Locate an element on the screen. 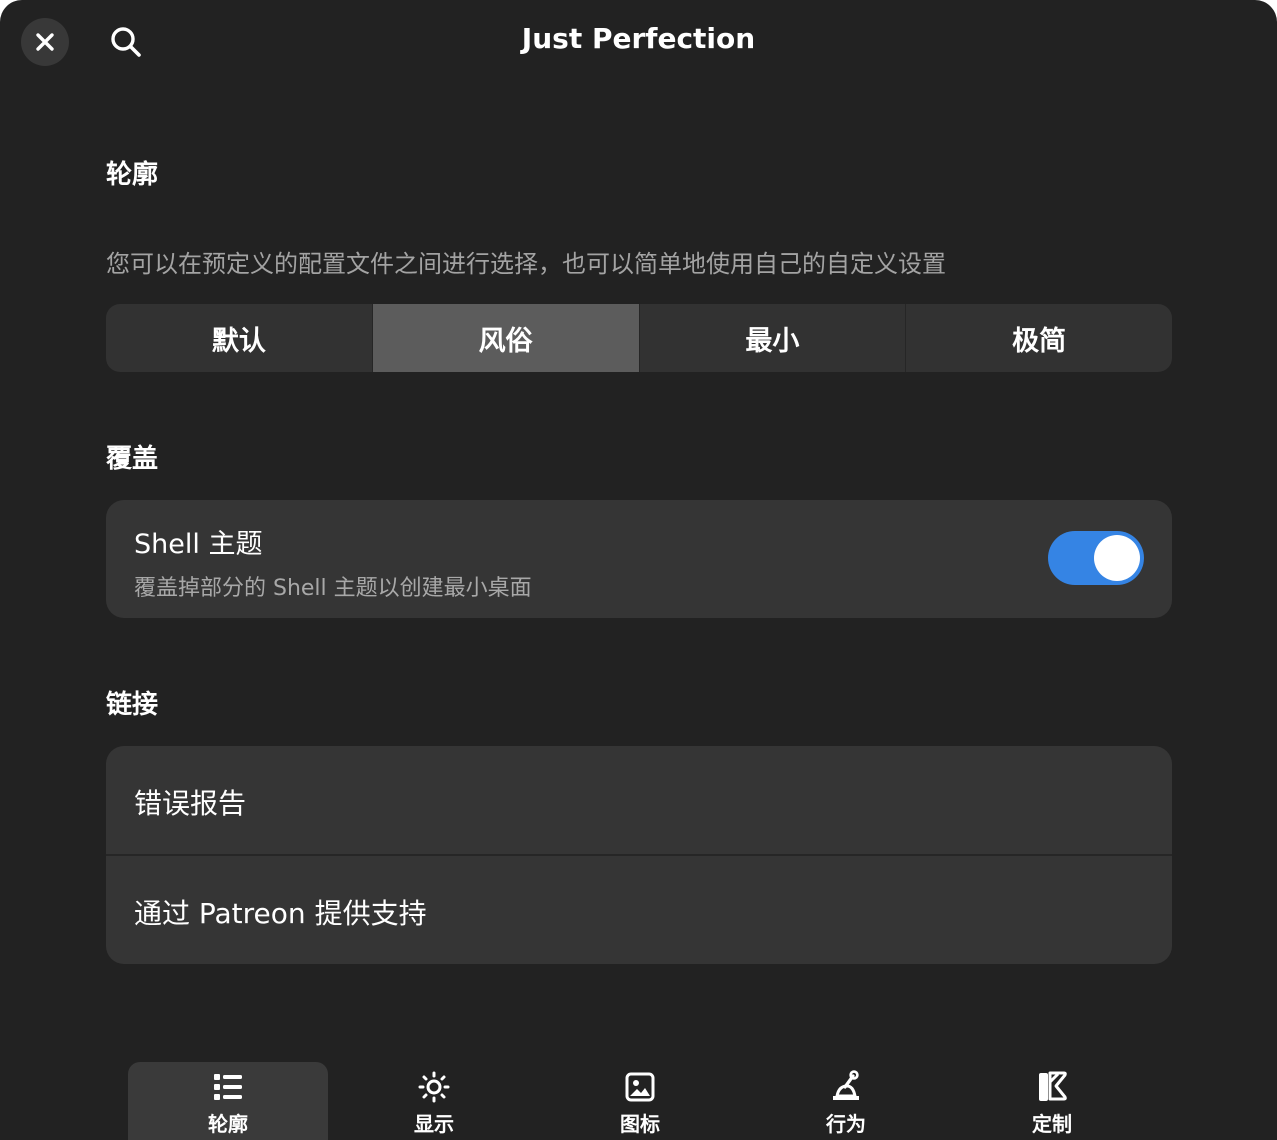  nav-tab-customize: 定制 is located at coordinates (1052, 1101).